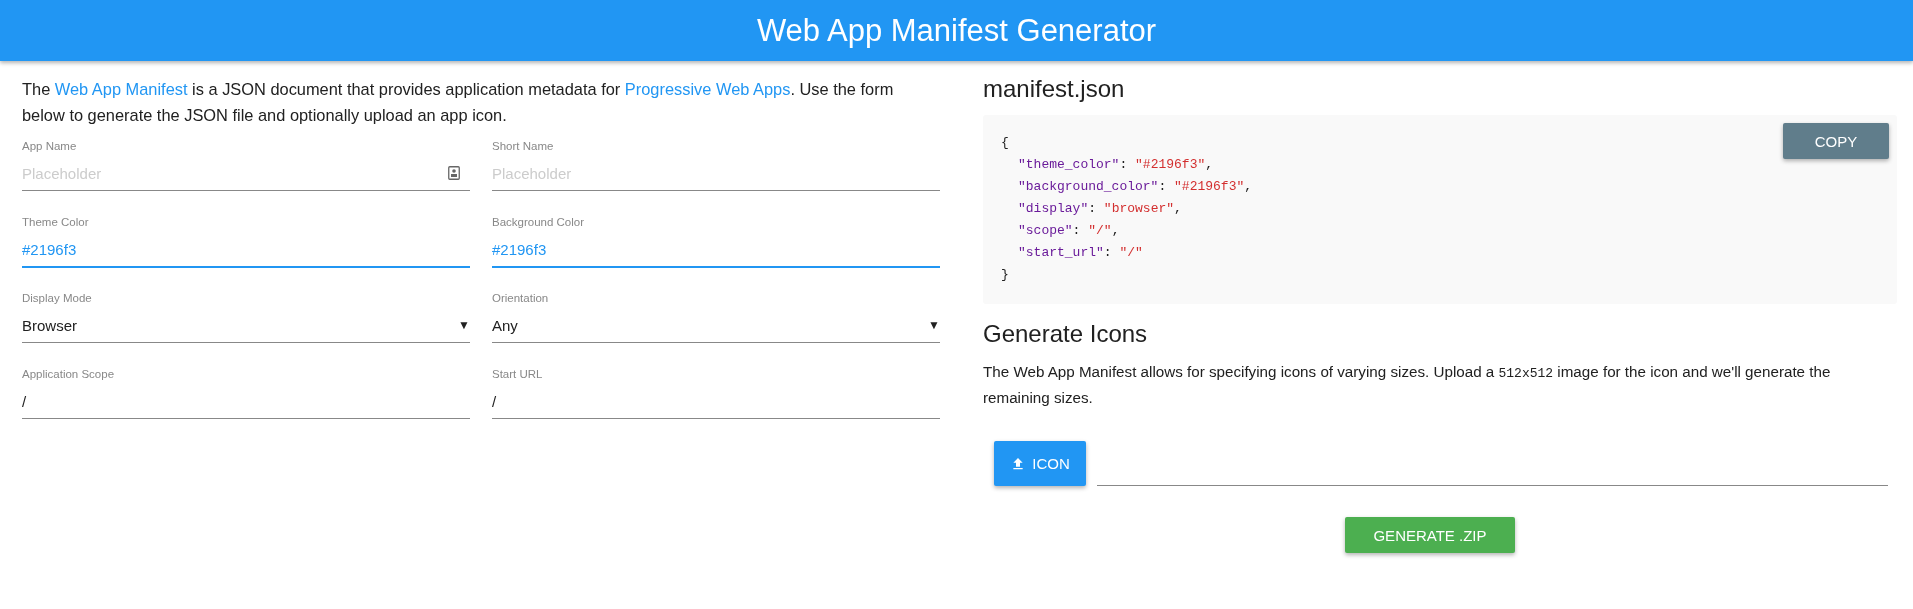  I want to click on dropdown: Browser ▼, so click(246, 325).